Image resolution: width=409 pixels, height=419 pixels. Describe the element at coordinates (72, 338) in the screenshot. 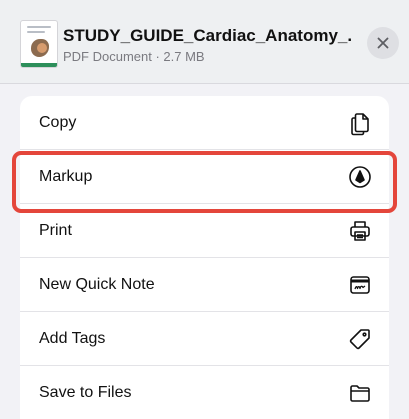

I see `action-label: Add Tags` at that location.